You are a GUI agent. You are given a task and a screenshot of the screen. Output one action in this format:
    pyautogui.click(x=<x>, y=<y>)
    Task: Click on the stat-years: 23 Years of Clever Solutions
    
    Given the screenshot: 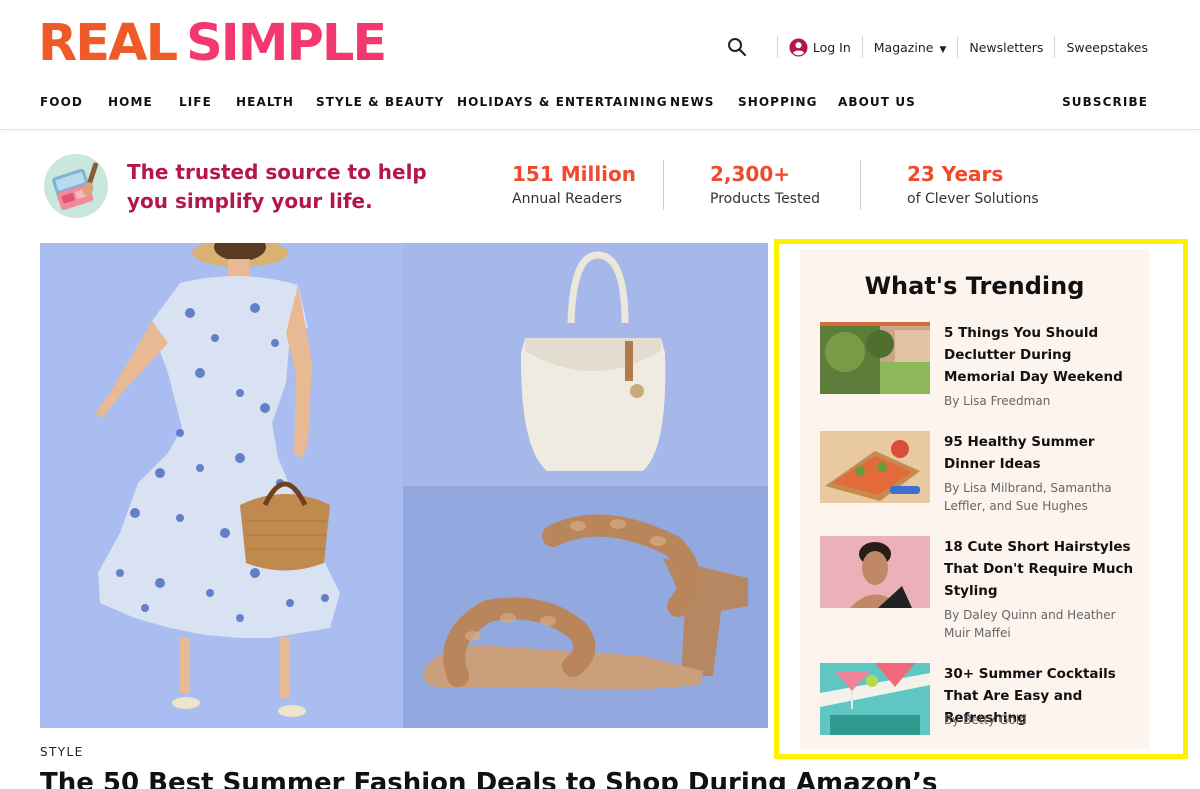 What is the action you would take?
    pyautogui.click(x=973, y=184)
    